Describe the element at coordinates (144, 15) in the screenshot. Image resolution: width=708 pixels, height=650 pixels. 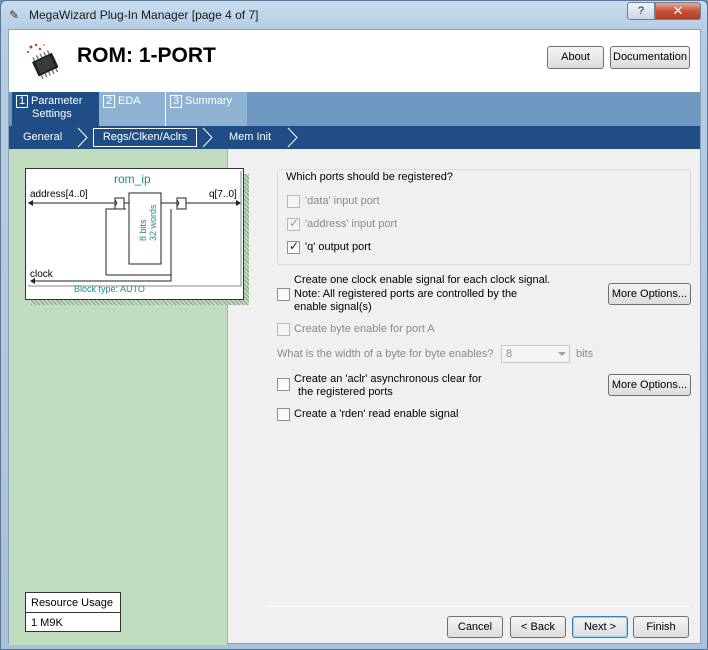
I see `window-title: MegaWizard Plug-In Manager [page 4 of 7]` at that location.